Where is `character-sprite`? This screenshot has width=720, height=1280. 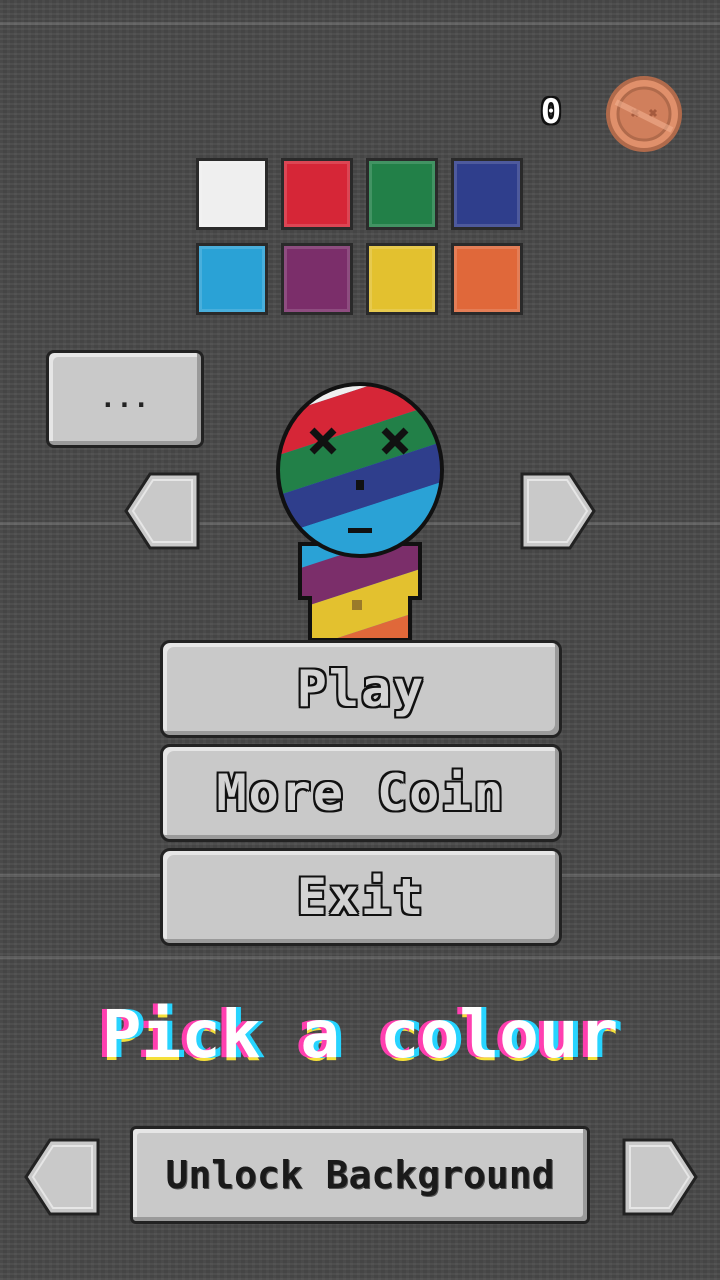
character-sprite is located at coordinates (360, 511).